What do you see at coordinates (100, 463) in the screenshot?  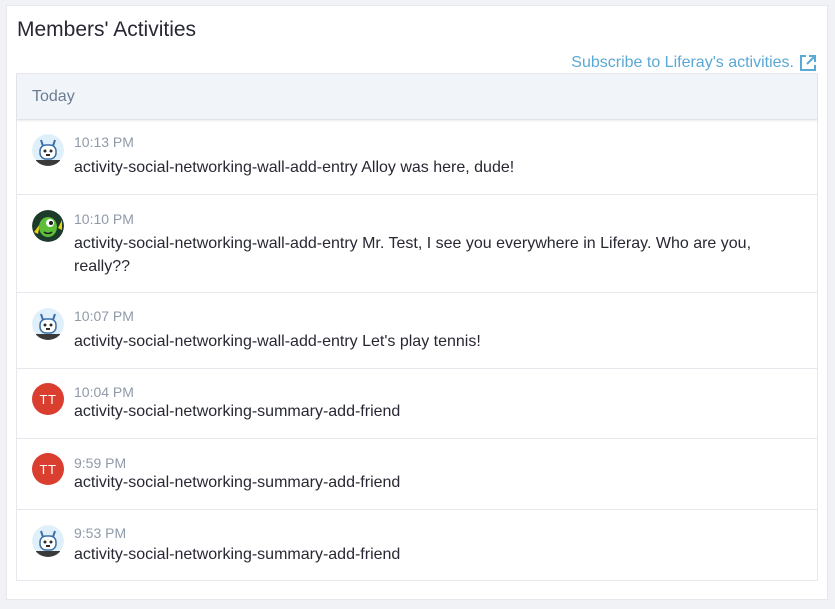 I see `activity-time: 9:59 PM` at bounding box center [100, 463].